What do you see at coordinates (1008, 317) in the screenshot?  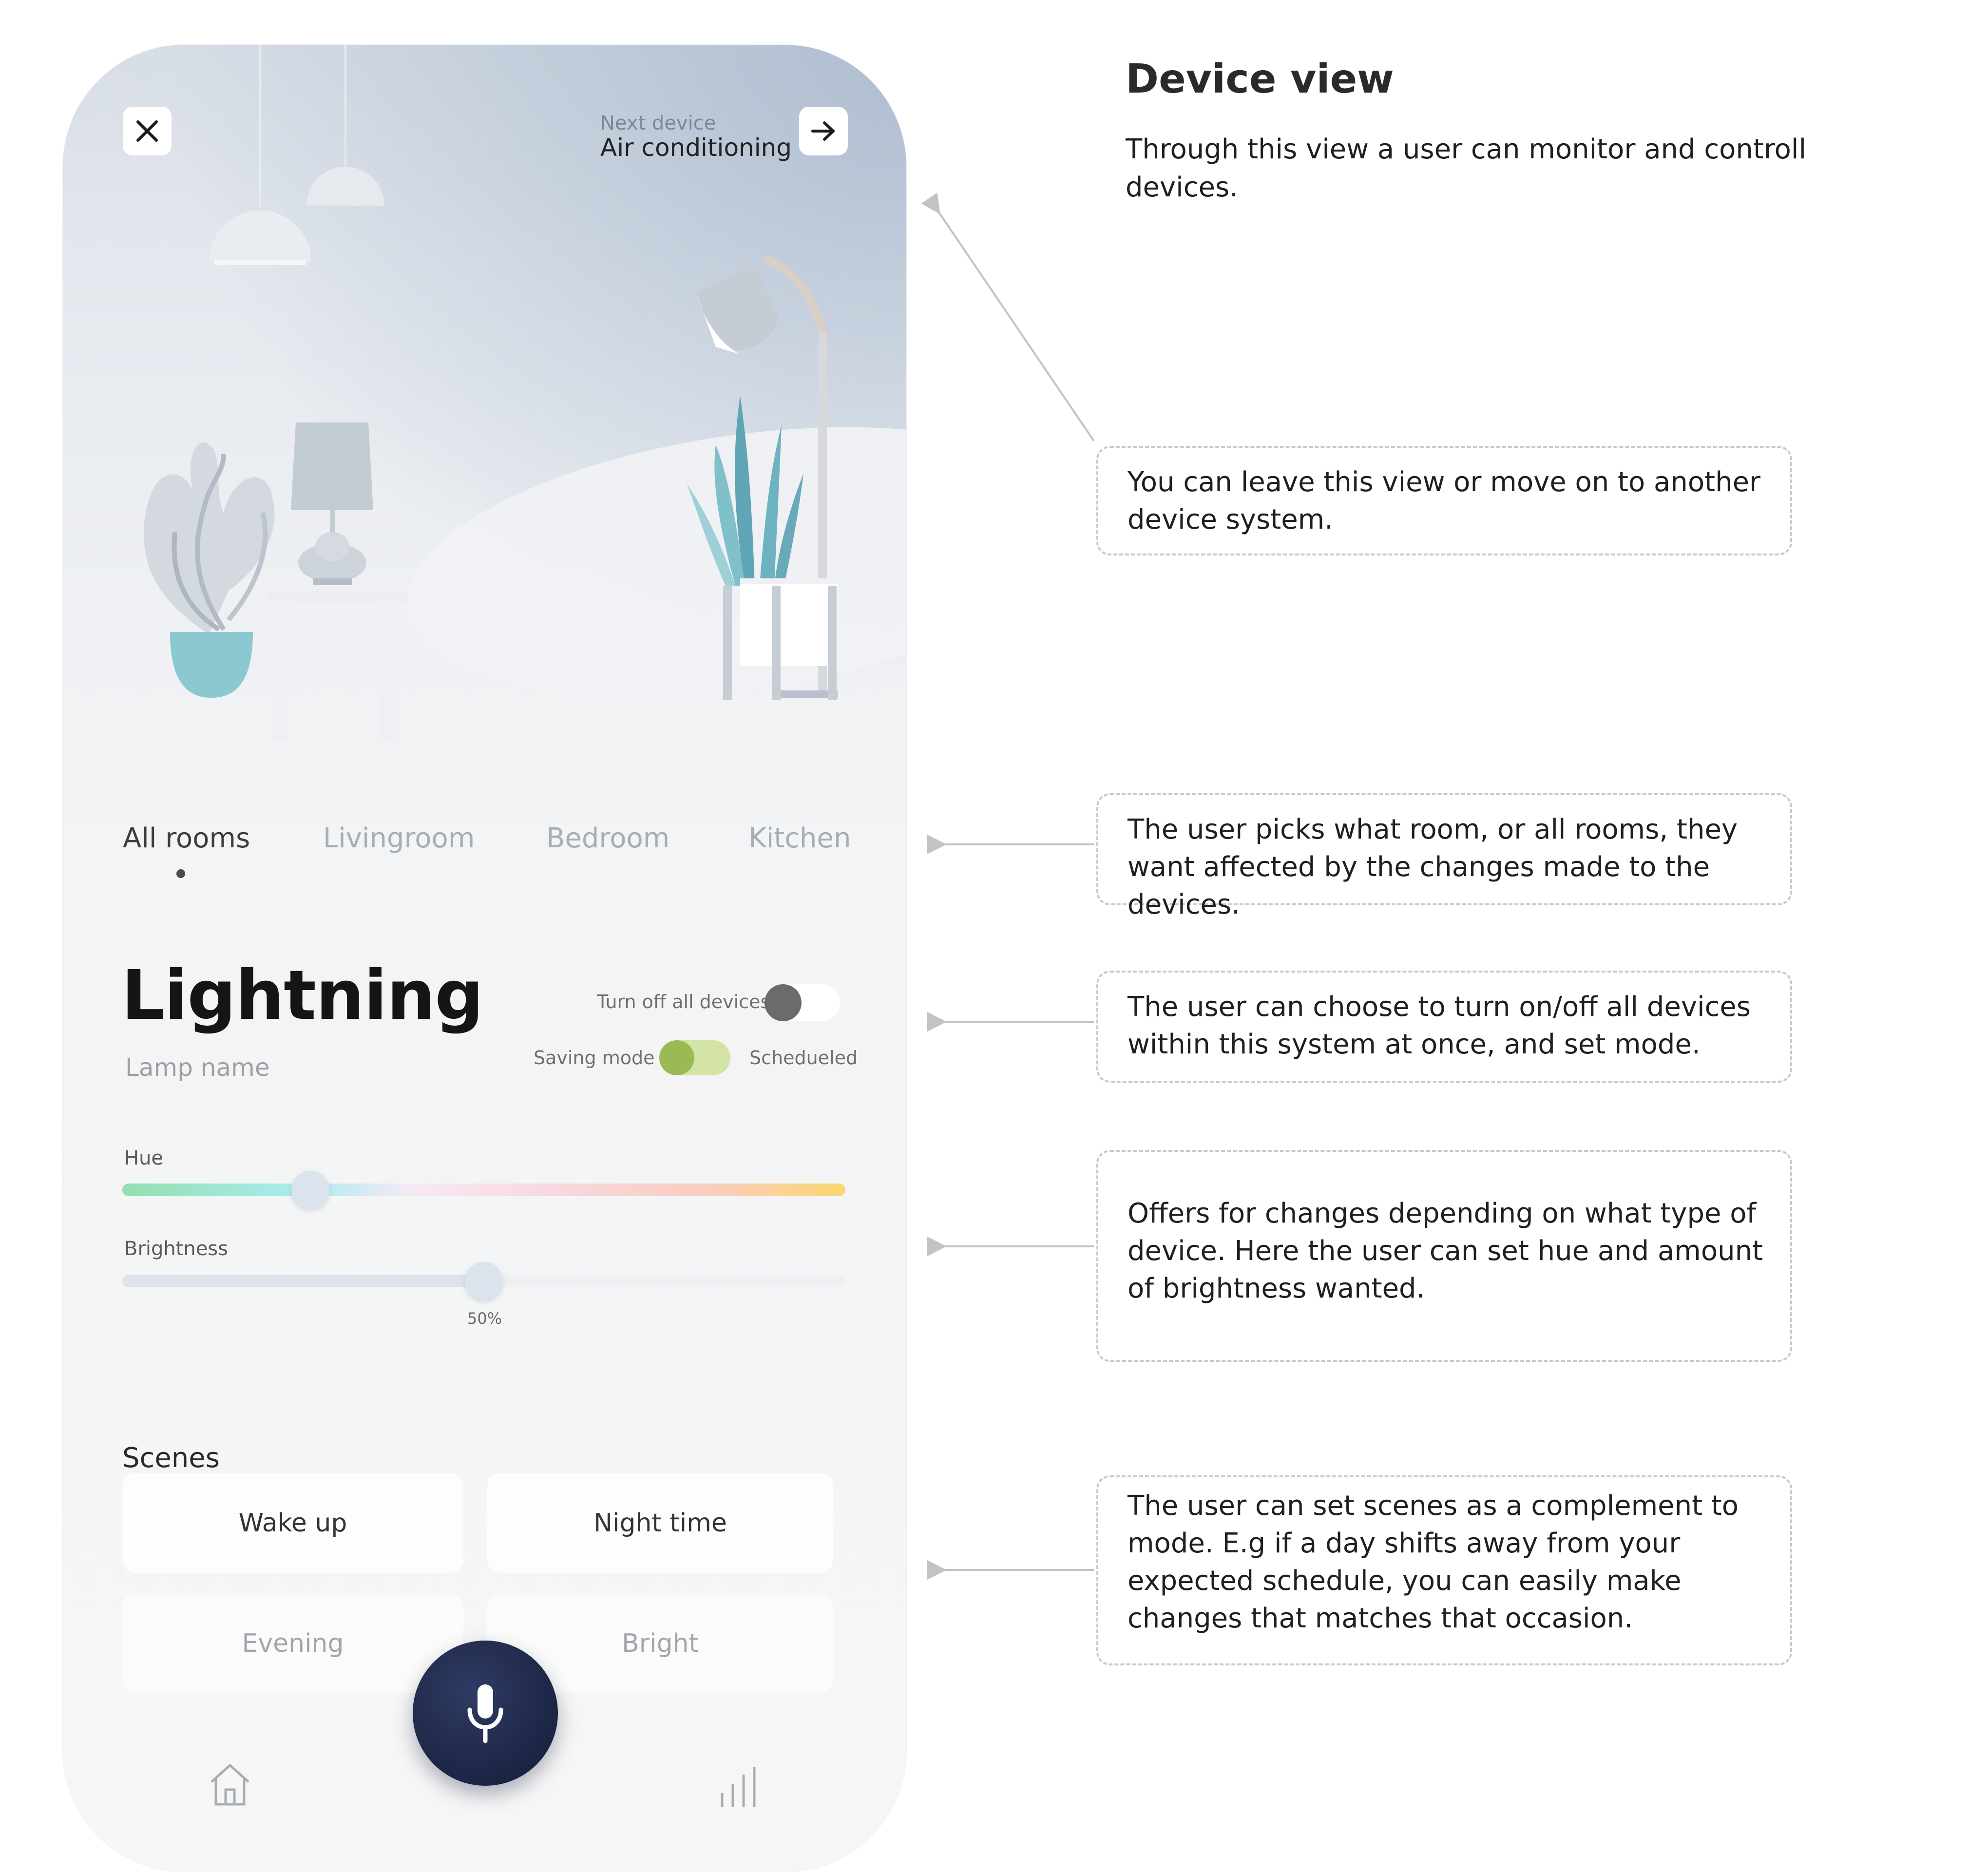 I see `connector-line` at bounding box center [1008, 317].